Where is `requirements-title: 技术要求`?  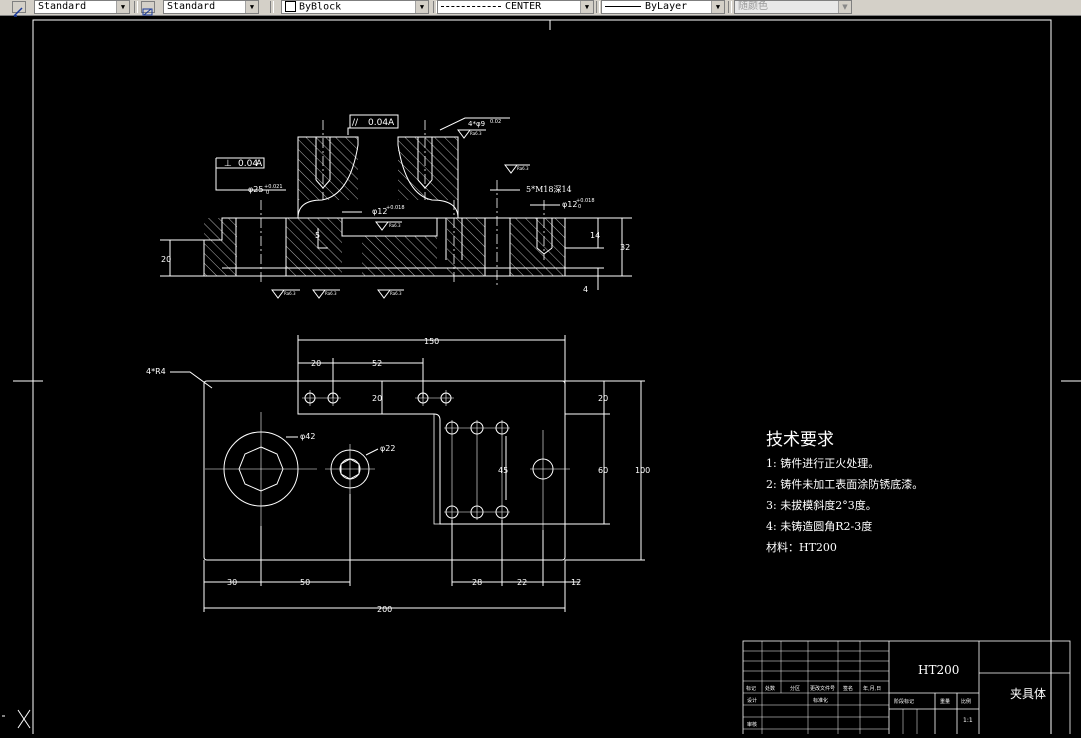 requirements-title: 技术要求 is located at coordinates (800, 440).